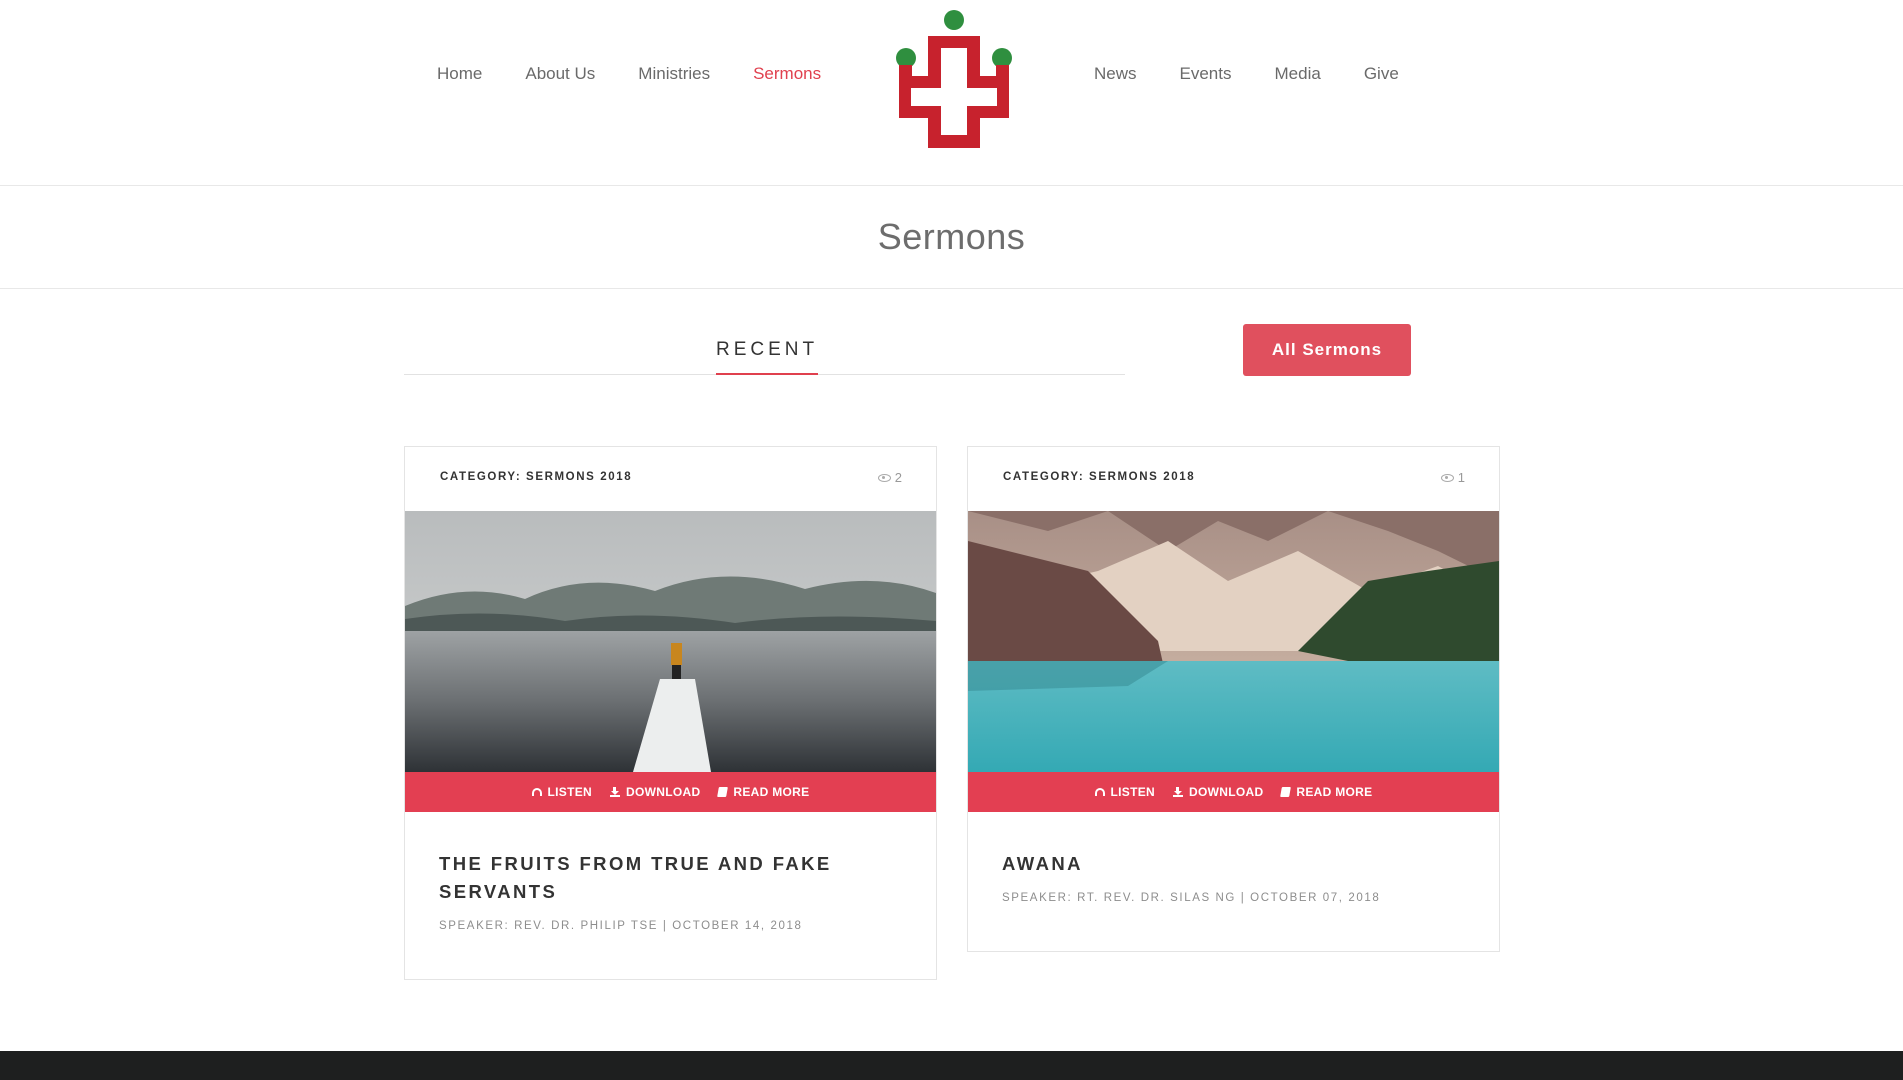  Describe the element at coordinates (787, 74) in the screenshot. I see `nav-sermons: Sermons` at that location.